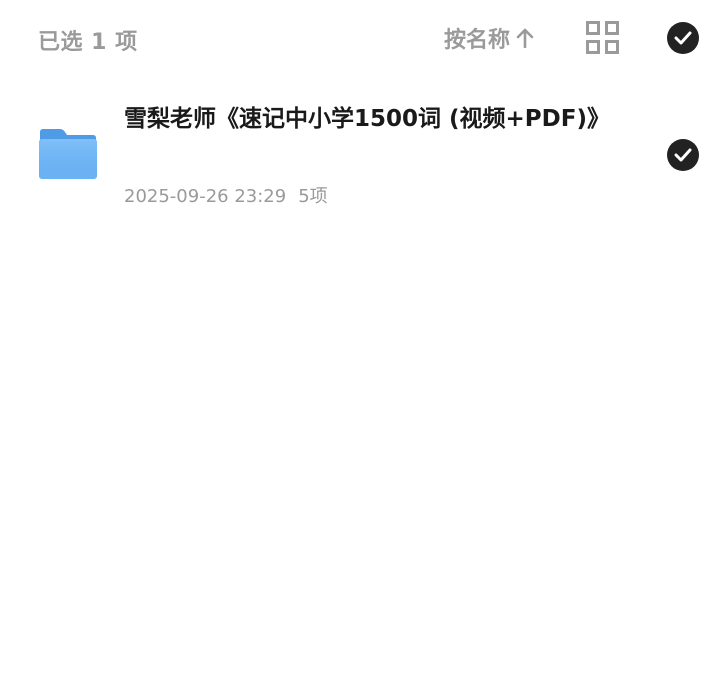  What do you see at coordinates (683, 38) in the screenshot?
I see `select-all-check-icon` at bounding box center [683, 38].